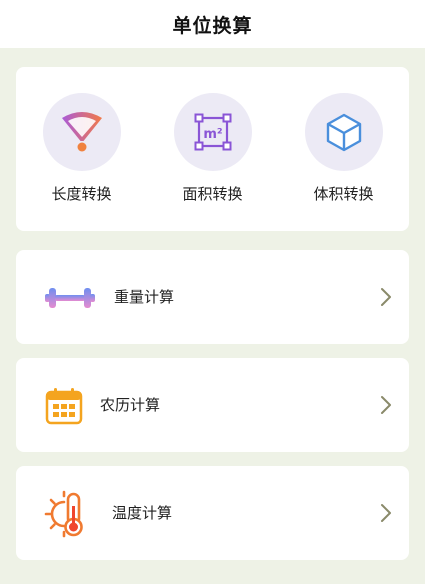 The image size is (425, 584). I want to click on temperature-calculator-label: 温度计算, so click(142, 513).